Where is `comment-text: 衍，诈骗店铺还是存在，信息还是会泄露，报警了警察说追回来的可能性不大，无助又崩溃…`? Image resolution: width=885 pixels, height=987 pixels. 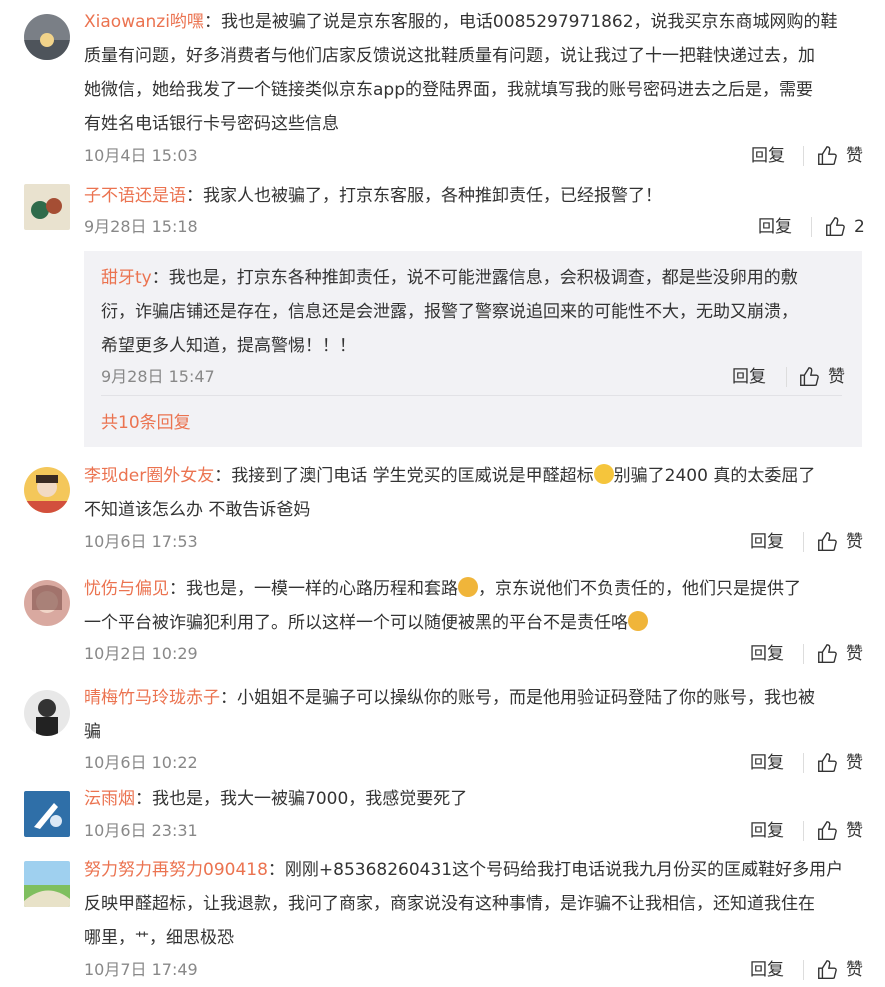 comment-text: 衍，诈骗店铺还是存在，信息还是会泄露，报警了警察说追回来的可能性不大，无助又崩溃… is located at coordinates (449, 312).